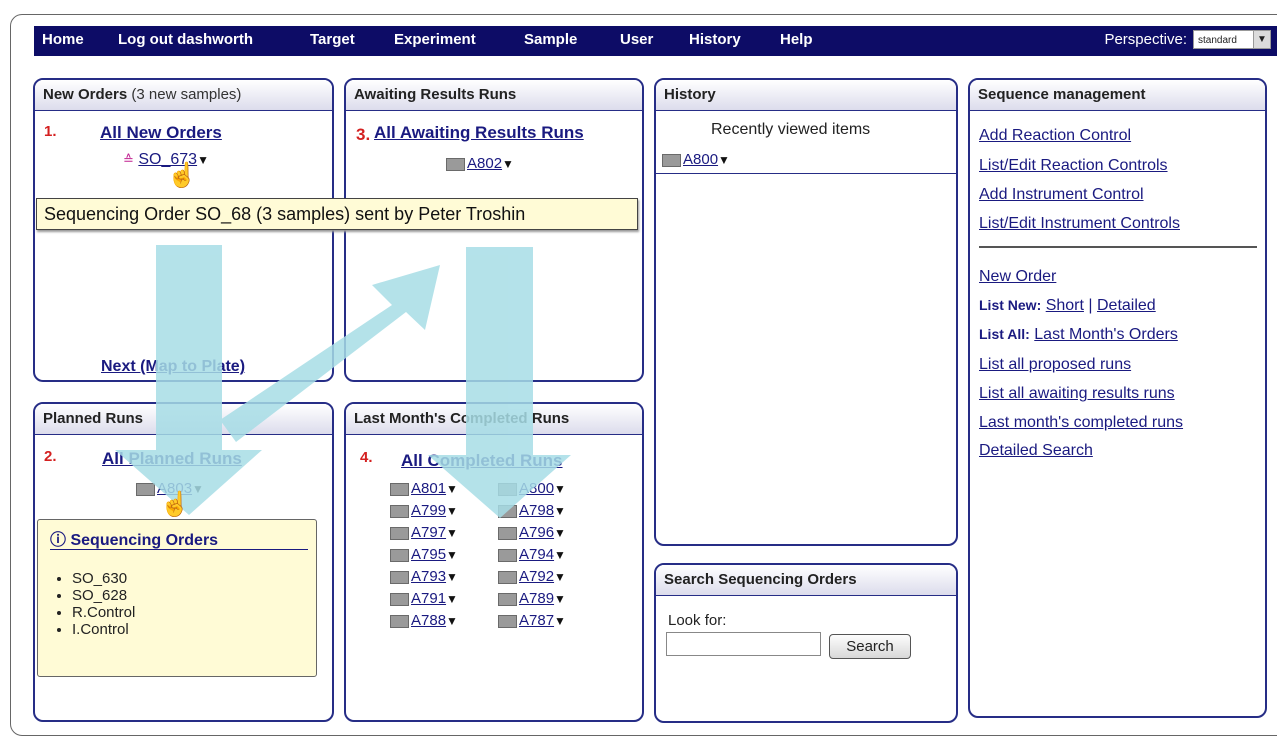 This screenshot has width=1277, height=736. What do you see at coordinates (183, 419) in the screenshot?
I see `panel-header: Planned Runs` at bounding box center [183, 419].